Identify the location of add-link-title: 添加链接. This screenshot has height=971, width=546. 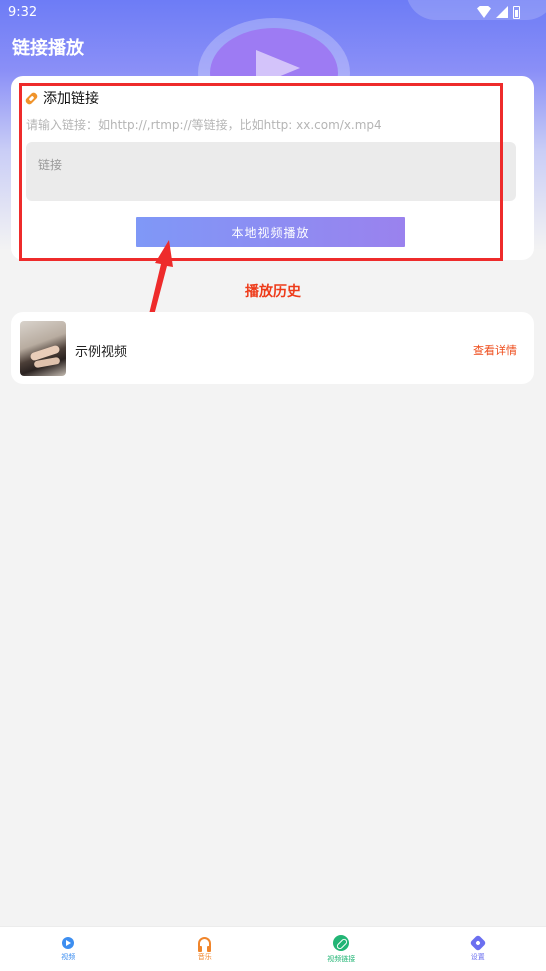
(71, 99).